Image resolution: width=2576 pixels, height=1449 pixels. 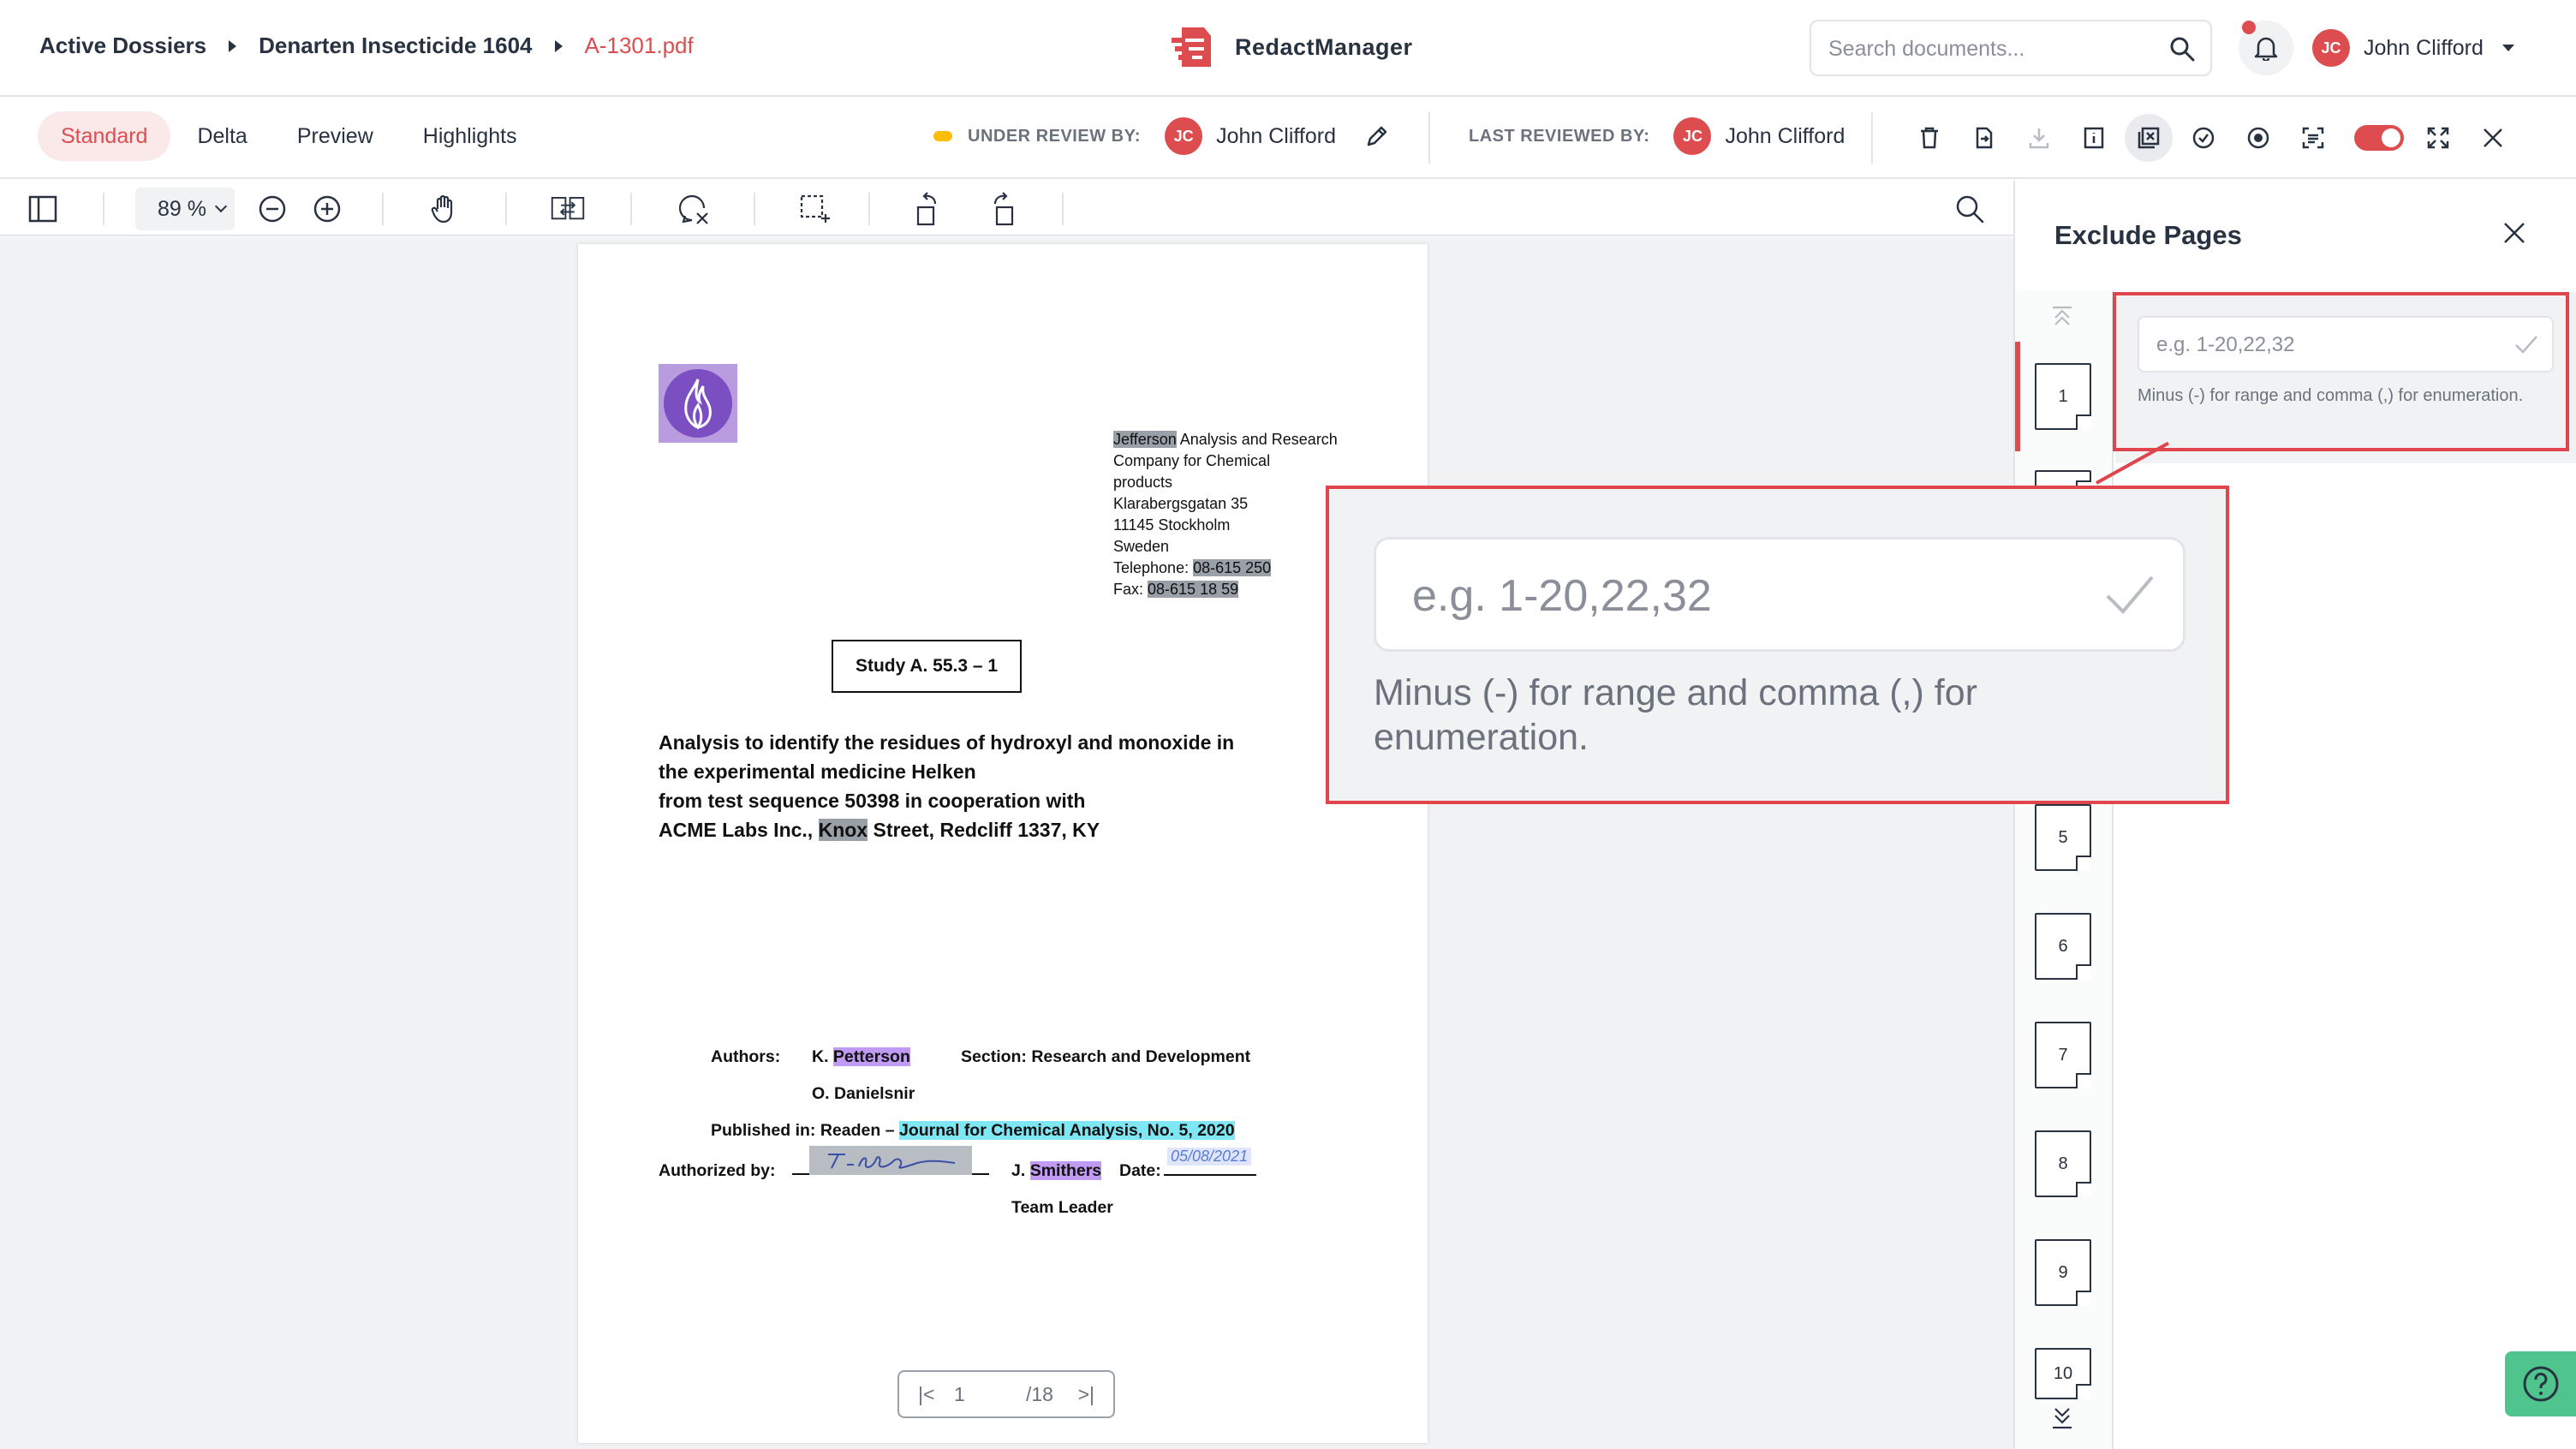 What do you see at coordinates (2039, 138) in the screenshot?
I see `download-button` at bounding box center [2039, 138].